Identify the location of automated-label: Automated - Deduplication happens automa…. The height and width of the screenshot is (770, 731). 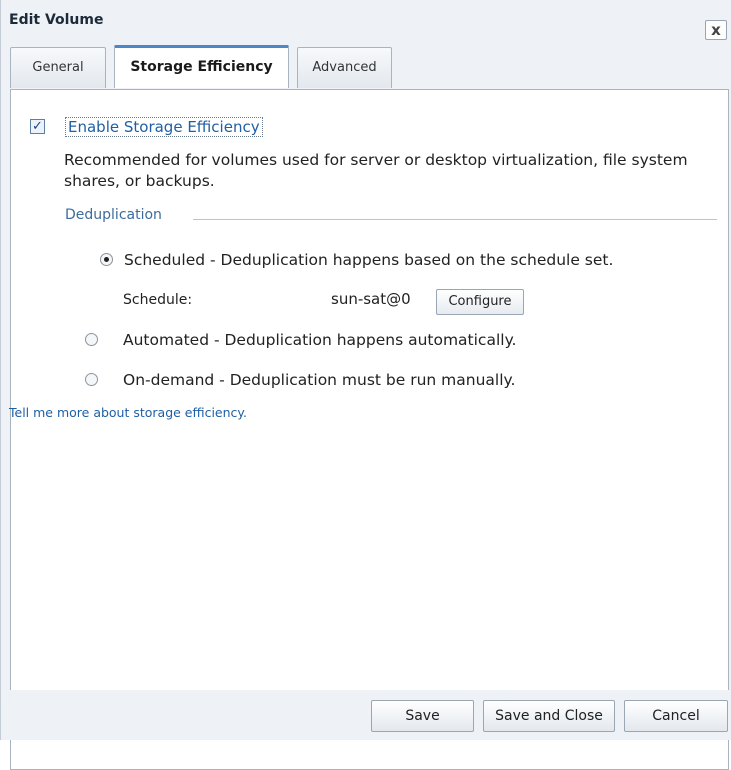
(320, 340).